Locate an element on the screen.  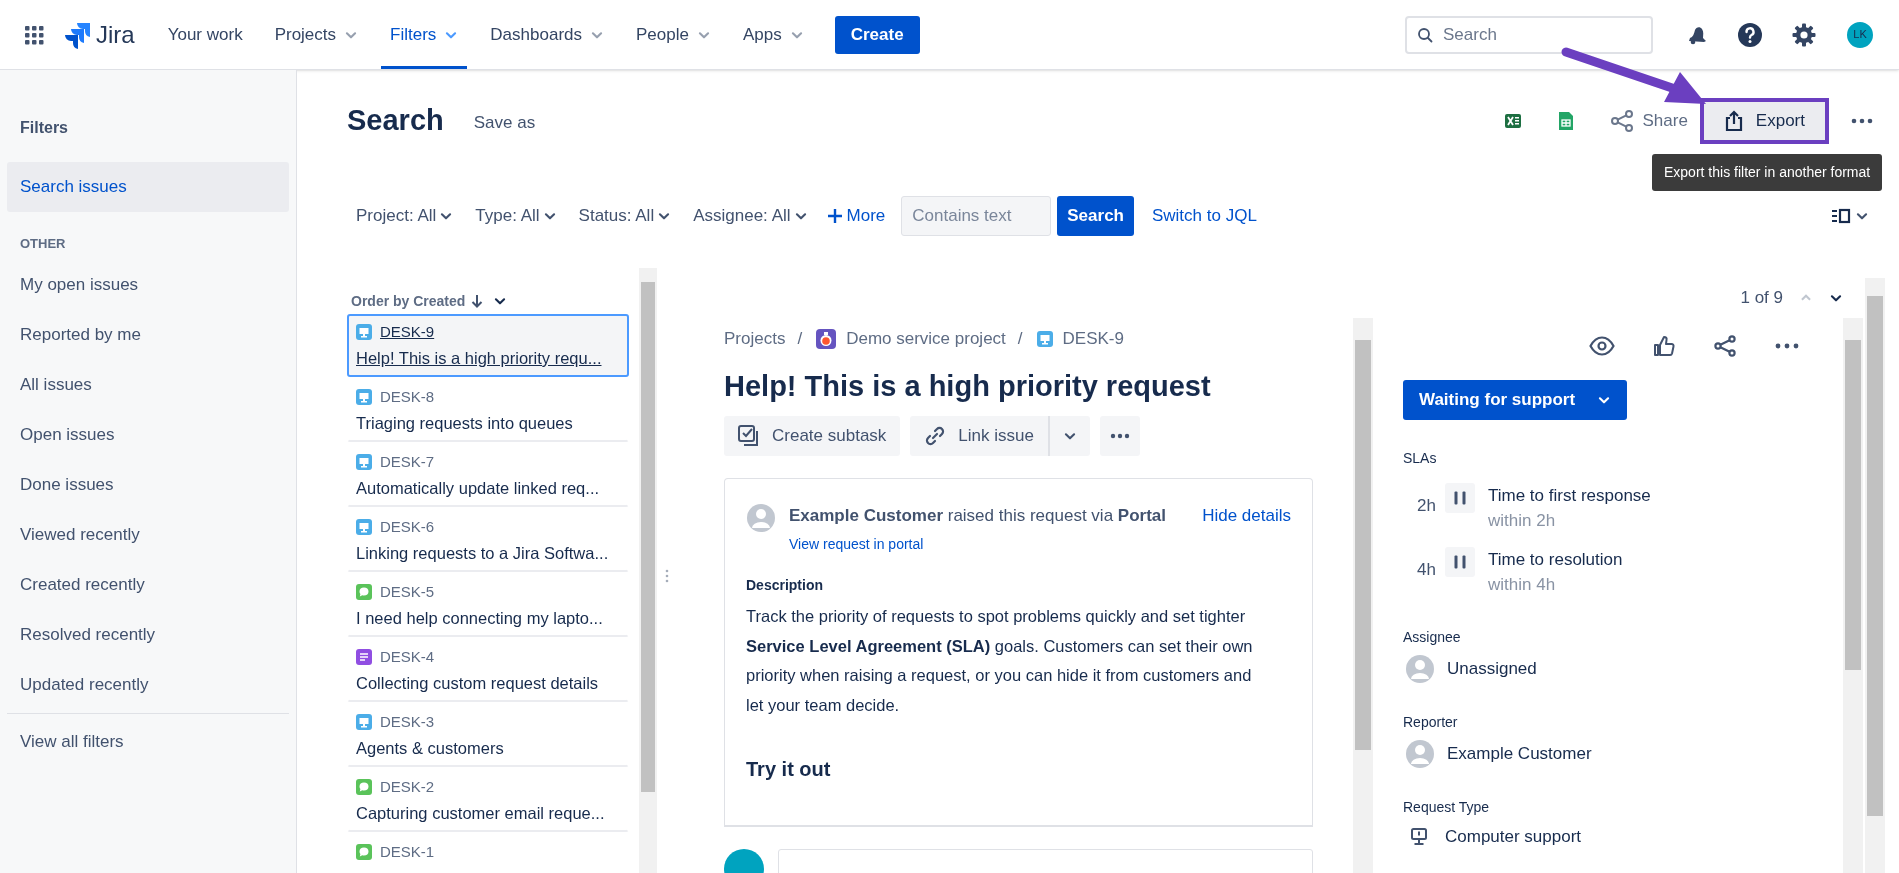
checkbox-stack-icon is located at coordinates (749, 435).